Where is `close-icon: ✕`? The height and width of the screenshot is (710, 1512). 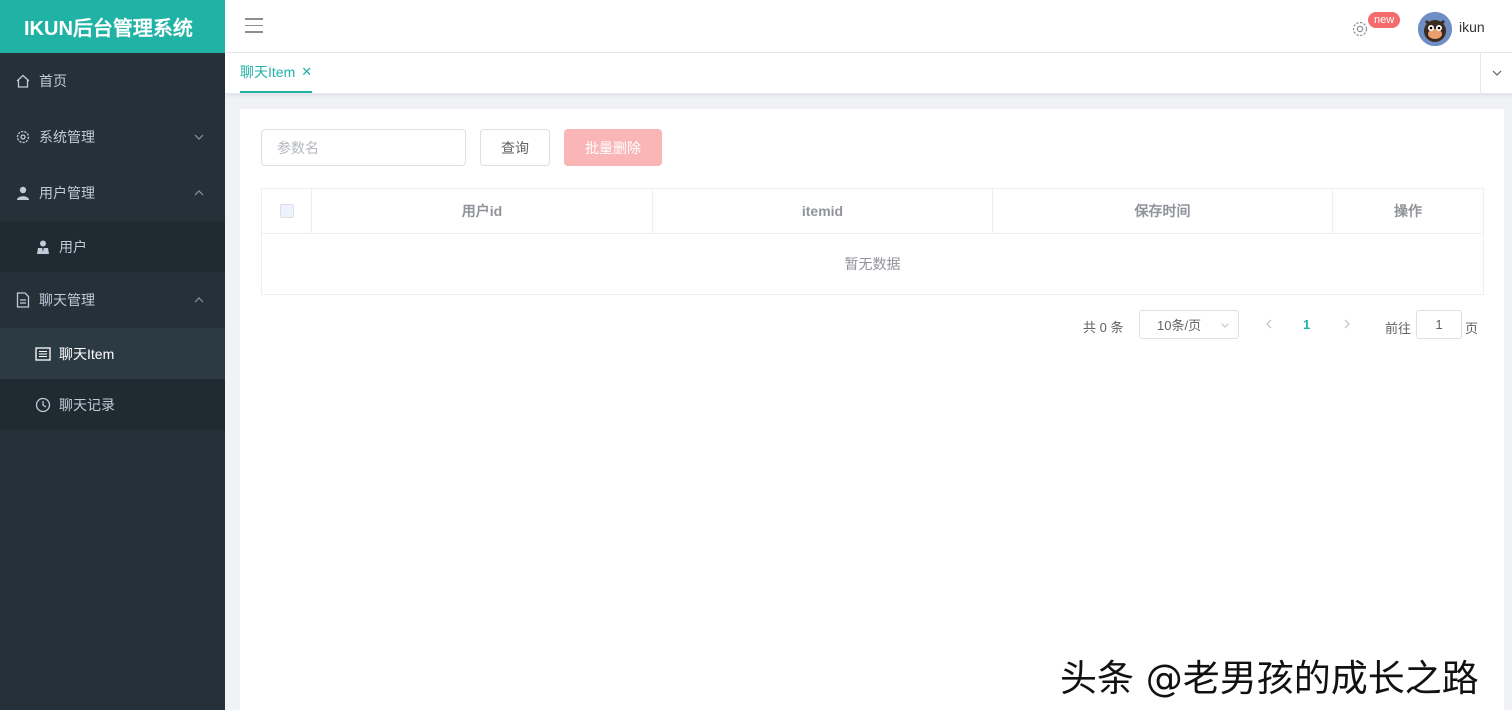 close-icon: ✕ is located at coordinates (306, 72).